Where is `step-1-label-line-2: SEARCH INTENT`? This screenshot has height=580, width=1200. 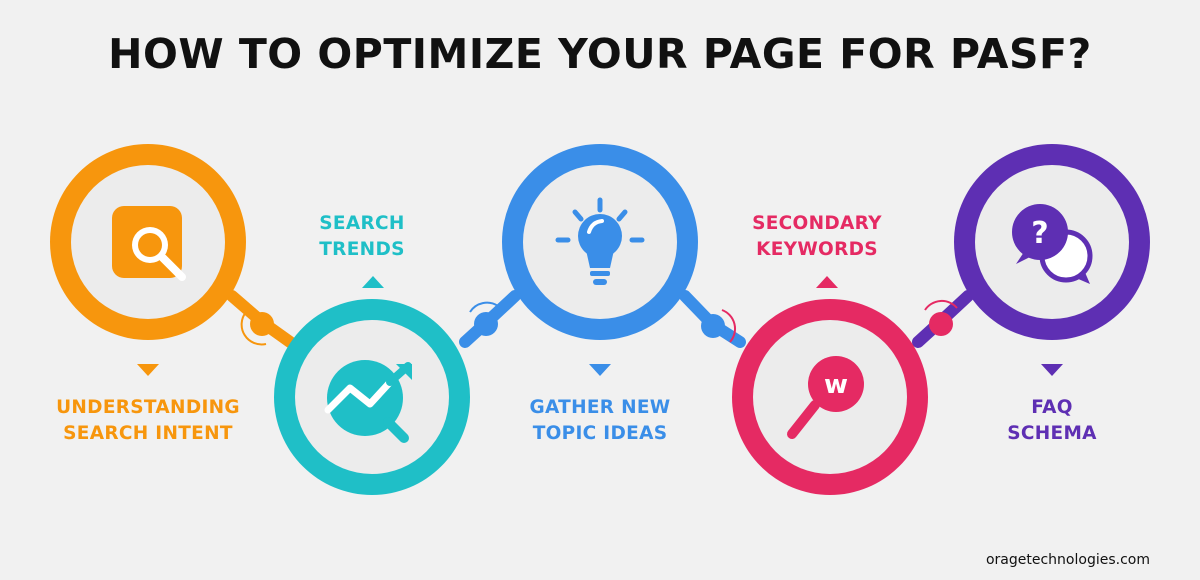 step-1-label-line-2: SEARCH INTENT is located at coordinates (148, 433).